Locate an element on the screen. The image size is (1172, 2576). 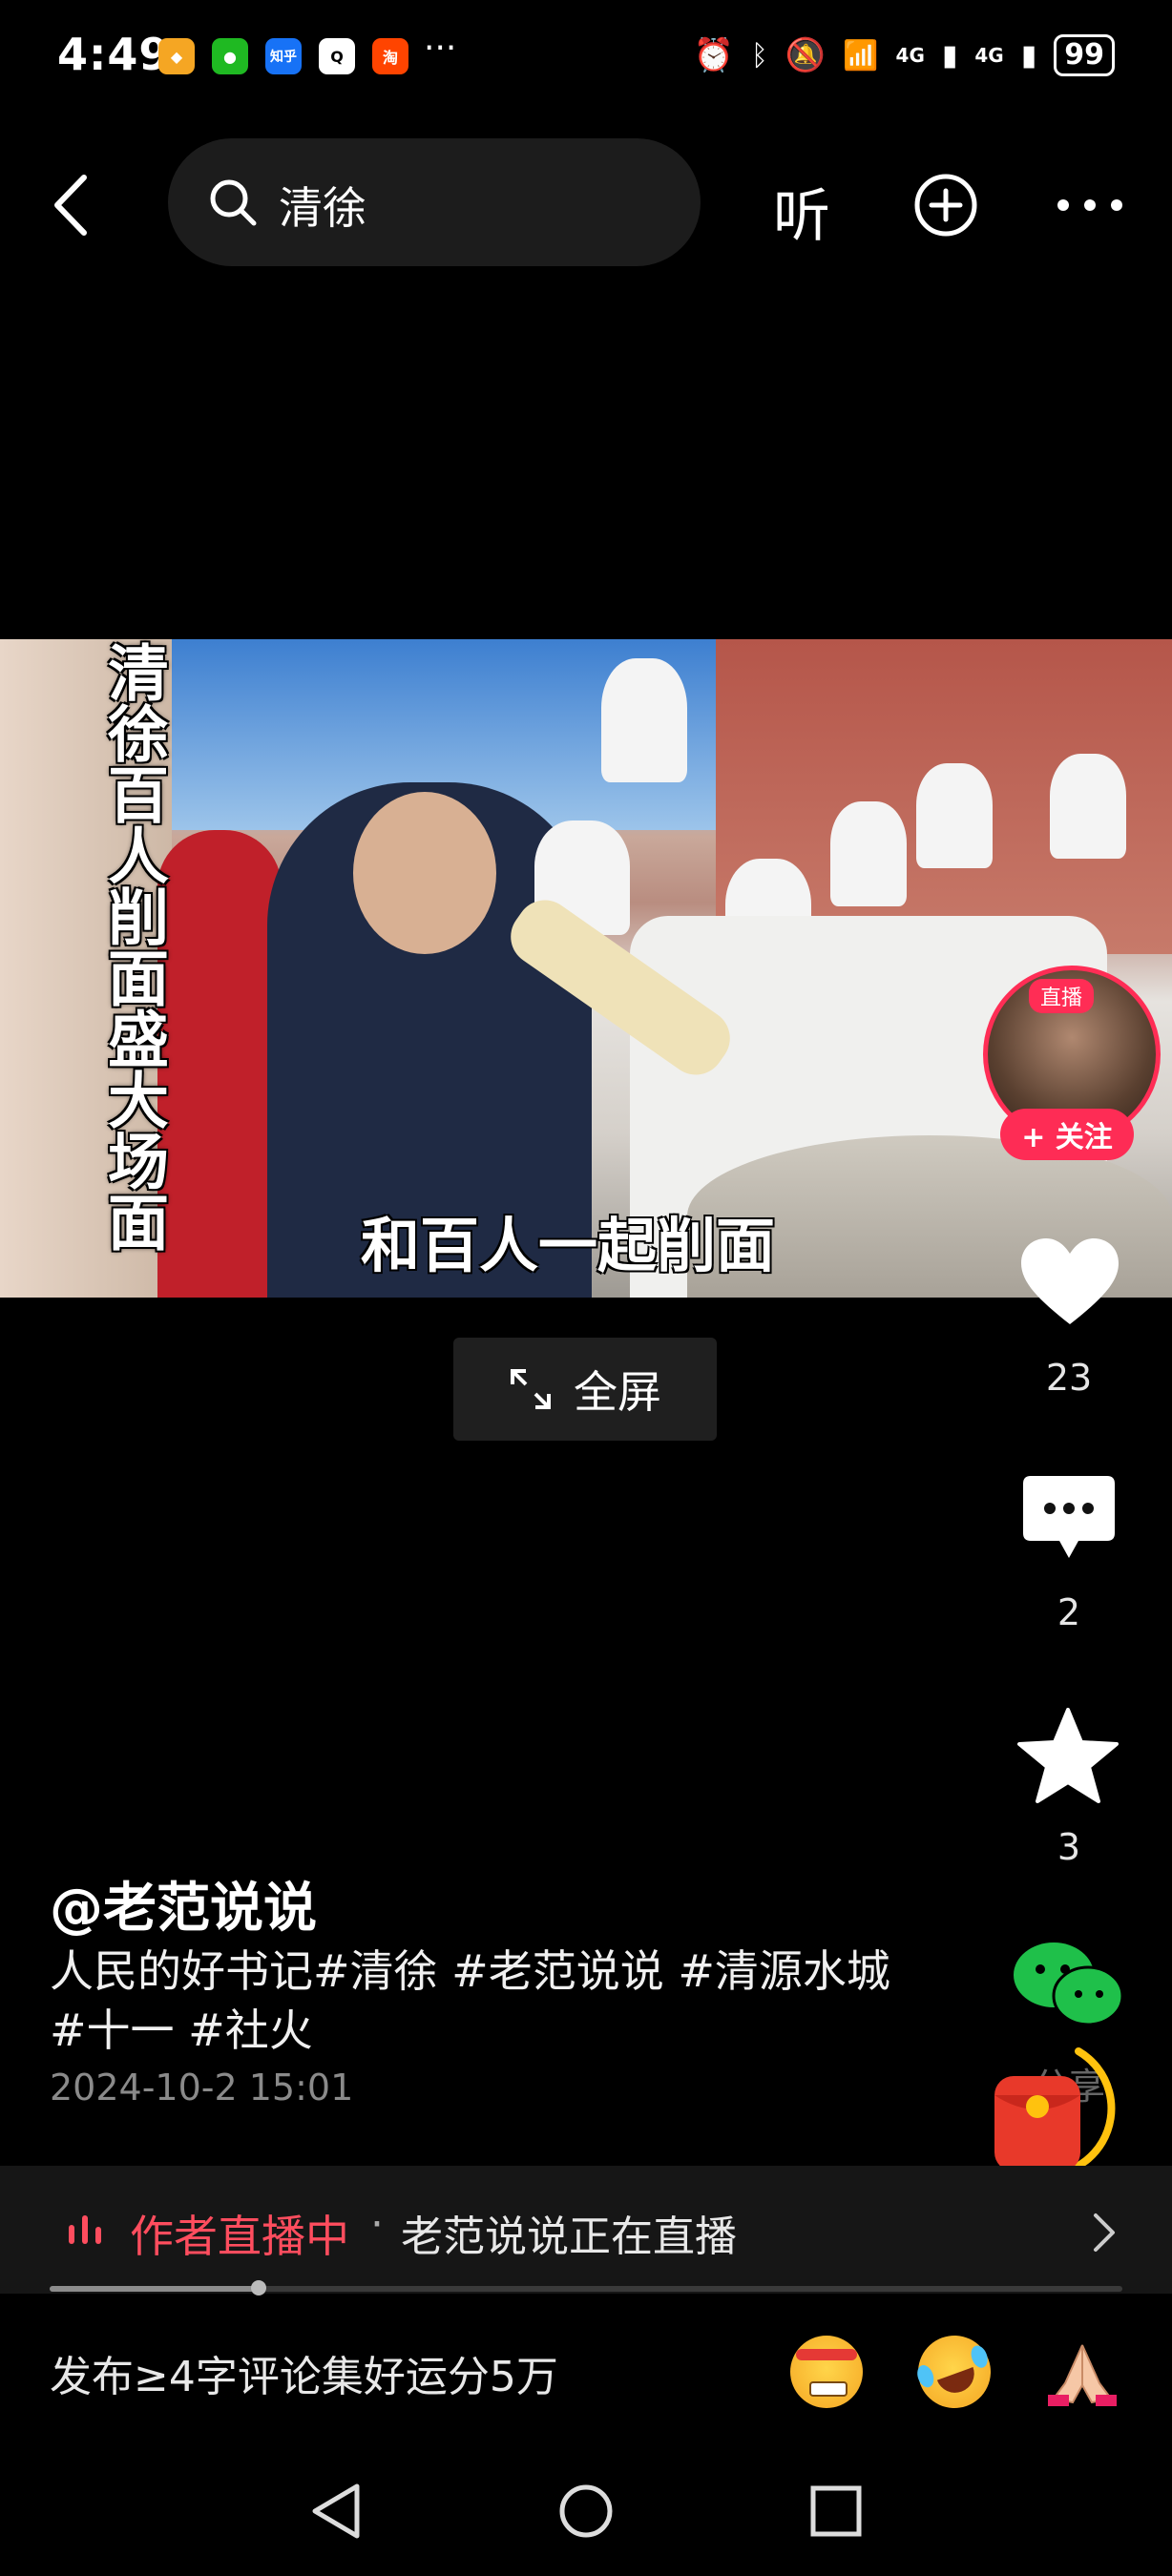
alarm-icon: ⏰ is located at coordinates (714, 55).